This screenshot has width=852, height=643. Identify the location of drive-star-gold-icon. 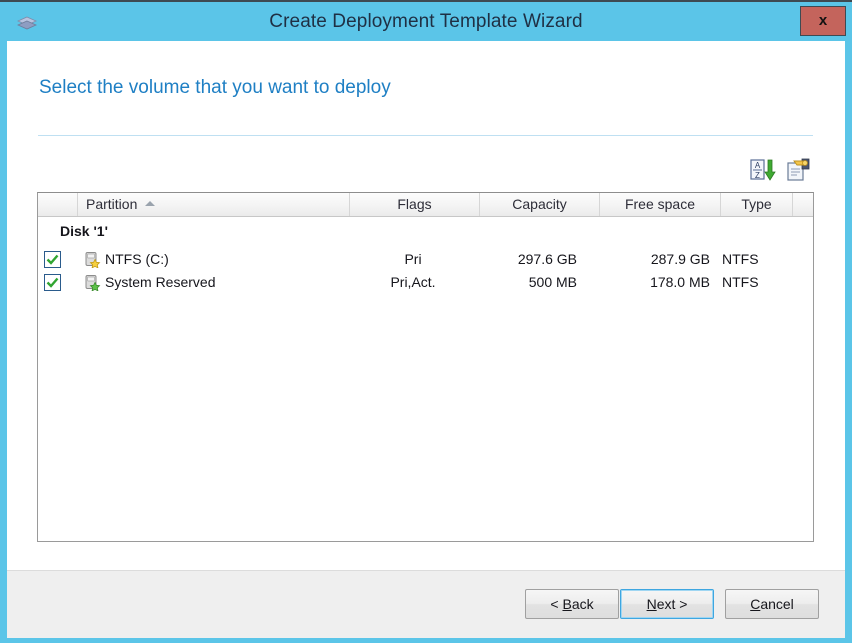
(92, 260).